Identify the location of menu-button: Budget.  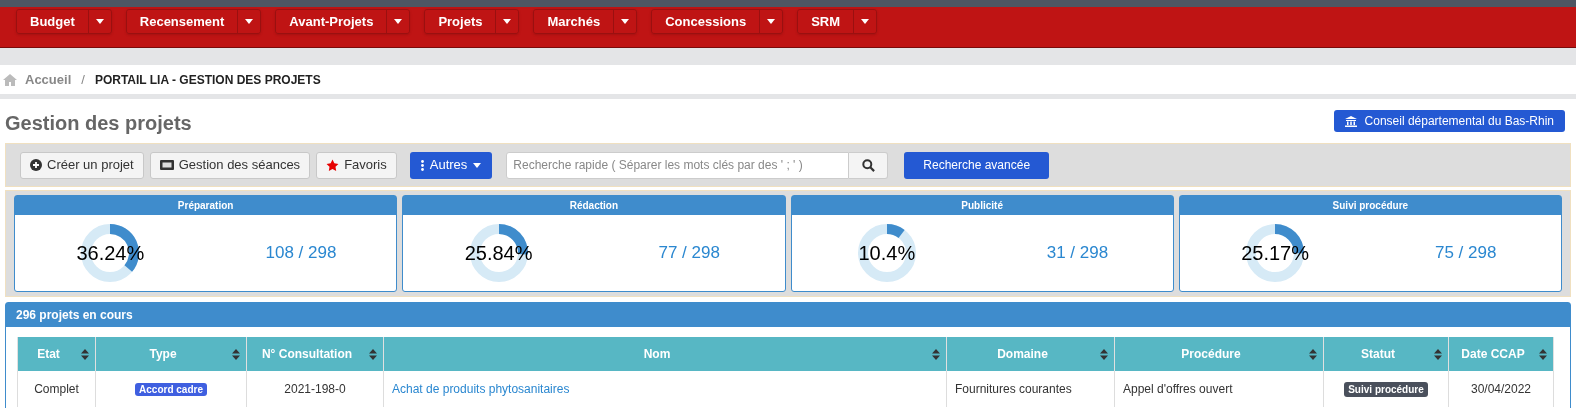
(52, 21).